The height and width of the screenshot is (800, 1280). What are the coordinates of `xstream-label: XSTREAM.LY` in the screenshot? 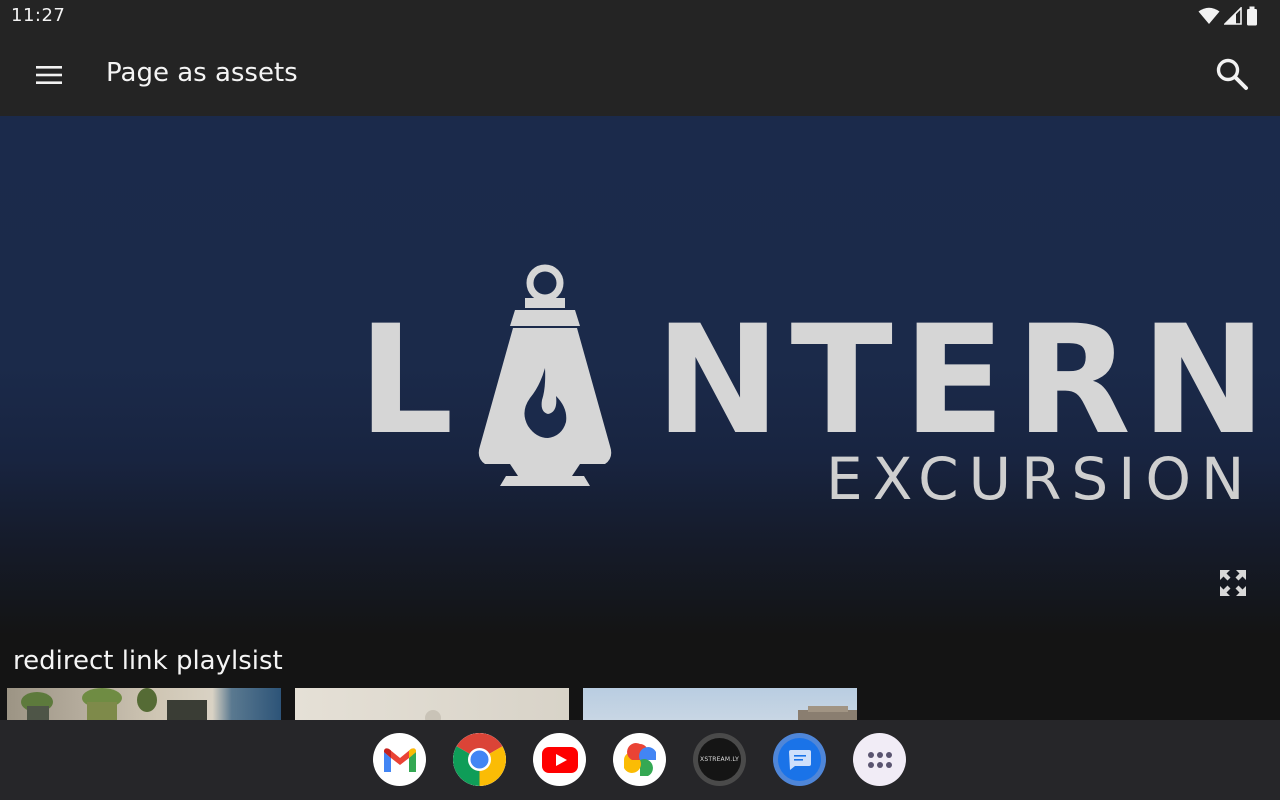 It's located at (719, 759).